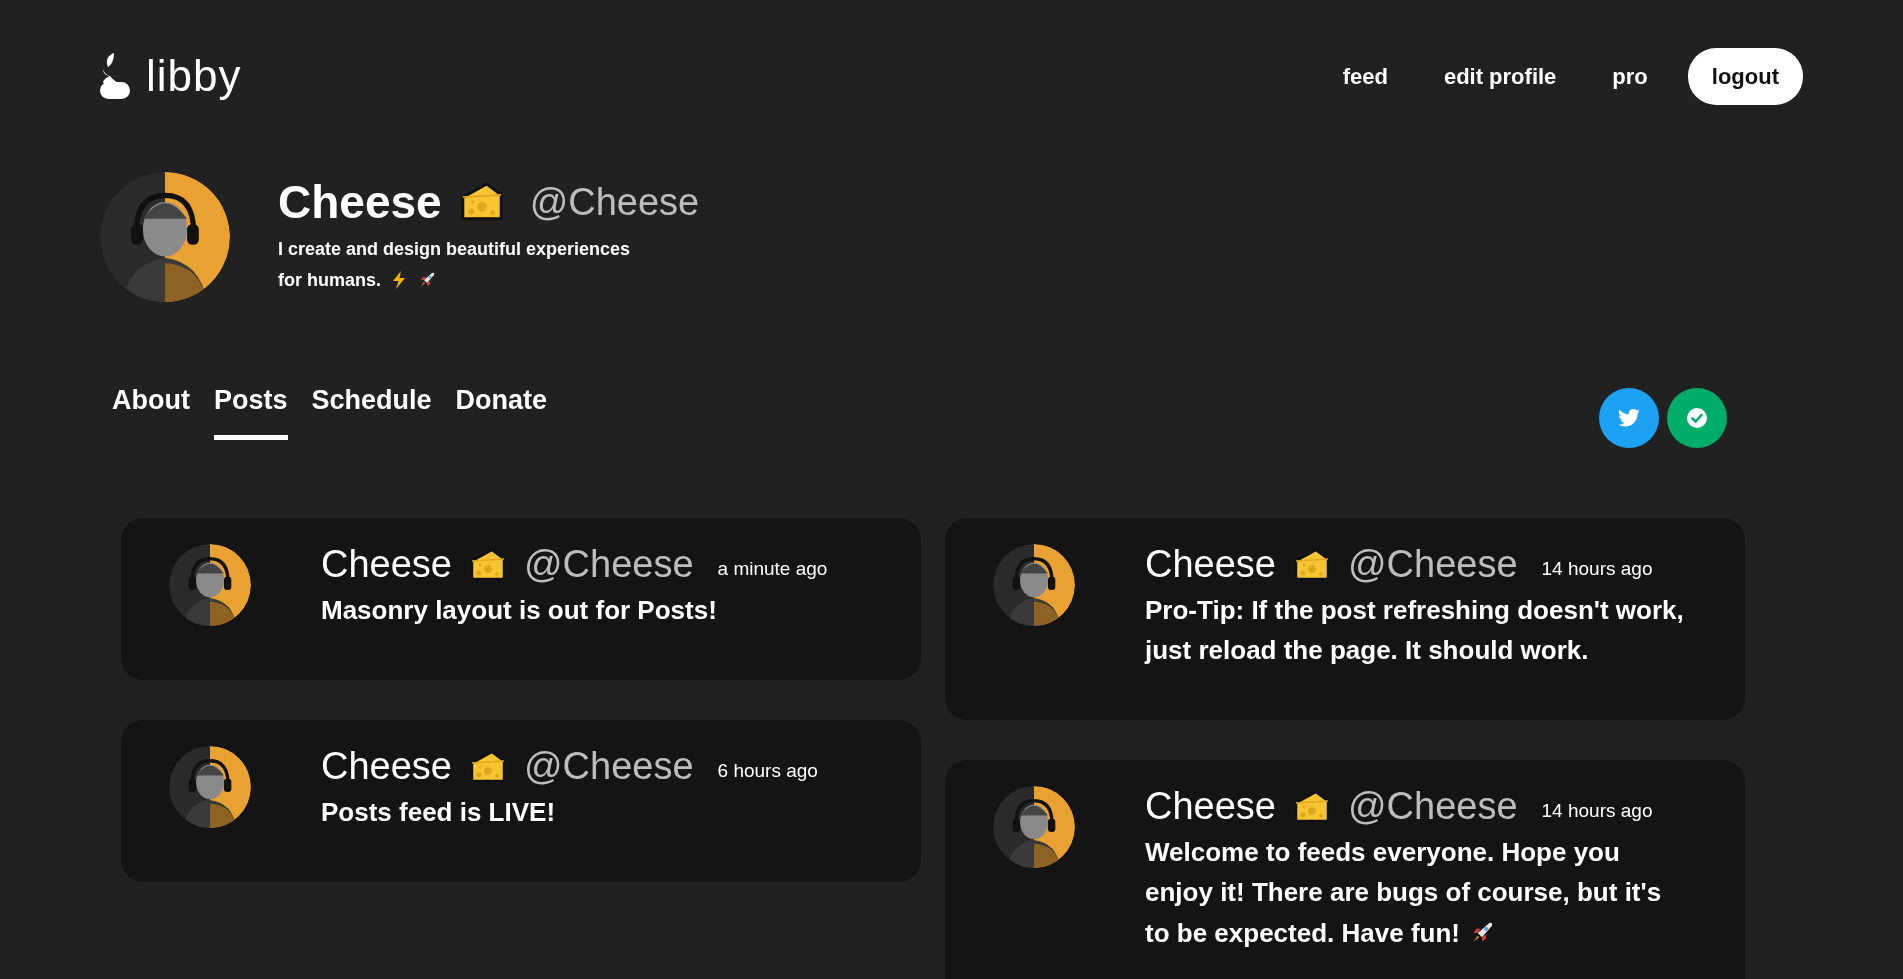 The height and width of the screenshot is (979, 1903). What do you see at coordinates (1414, 610) in the screenshot?
I see `post-text: Pro-Tip: If the post refreshing doesn't work,` at bounding box center [1414, 610].